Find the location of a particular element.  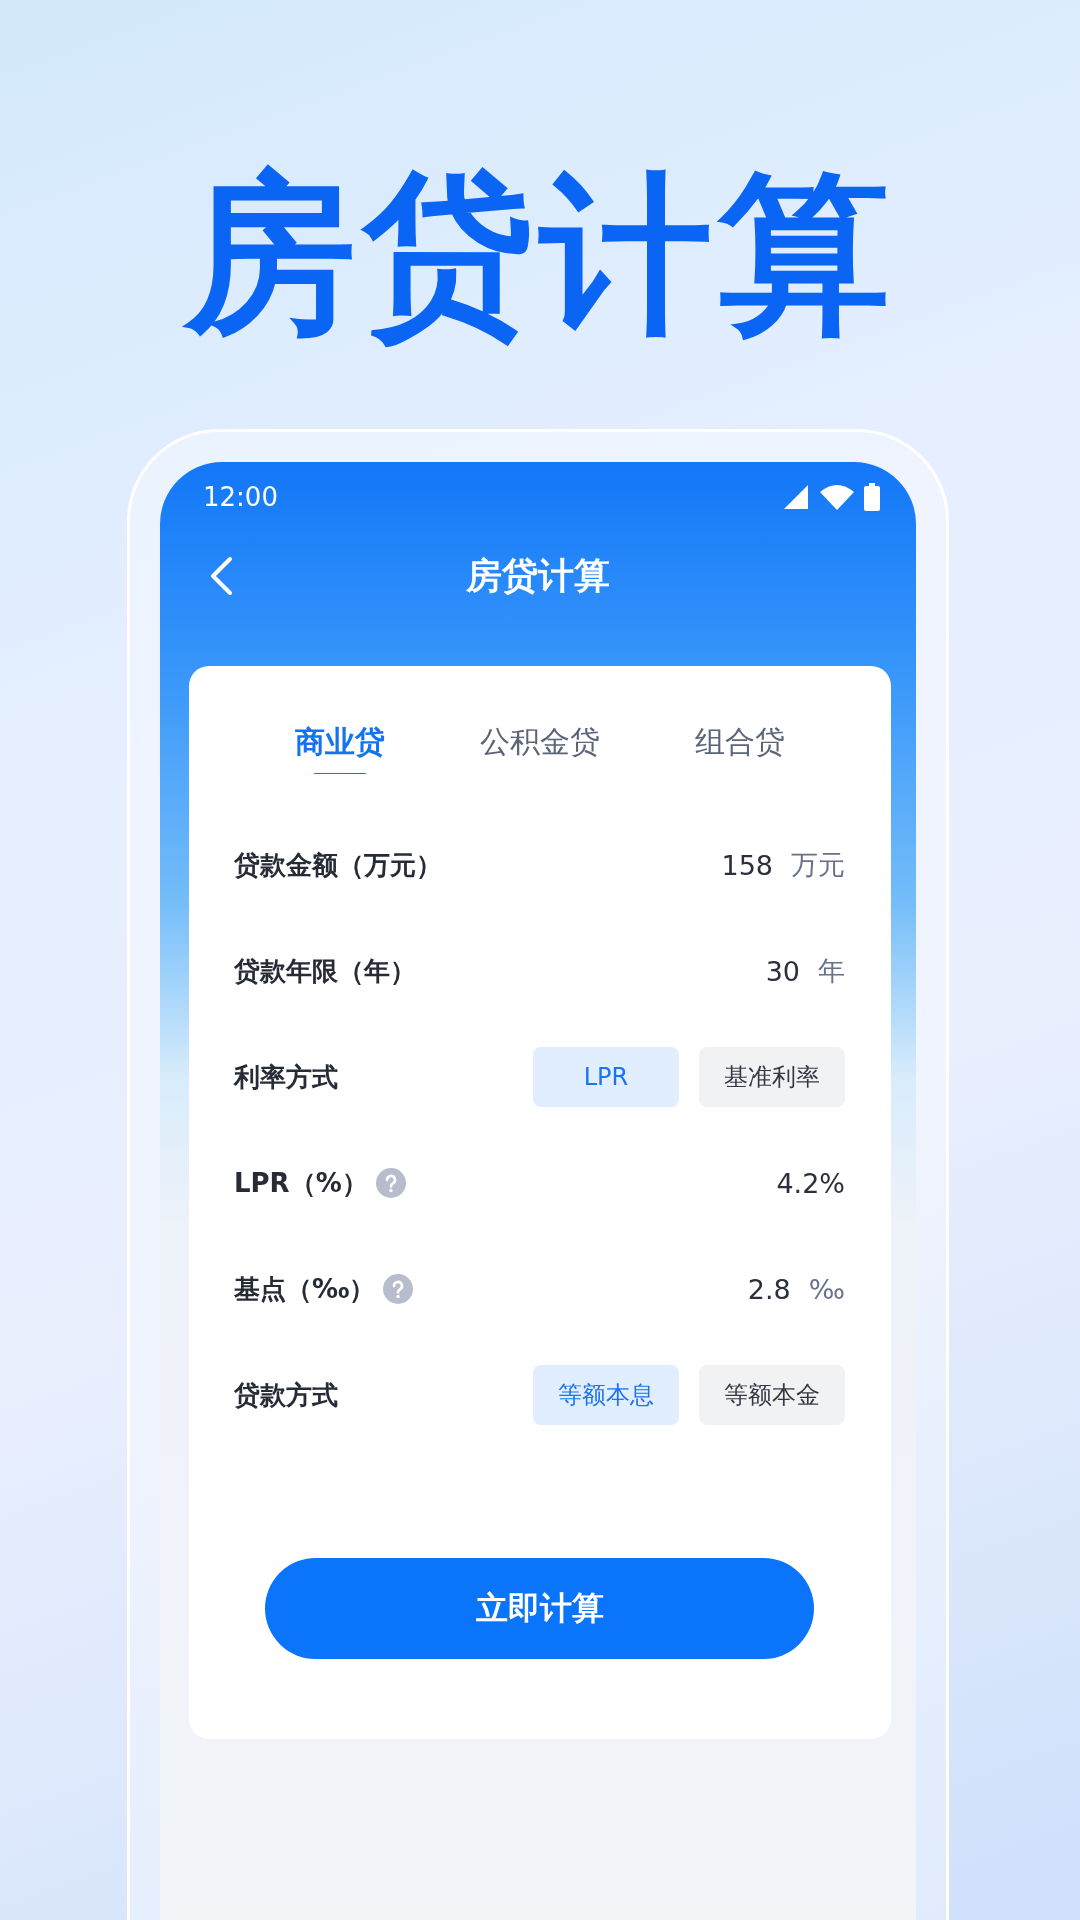

unit-label: 万元 is located at coordinates (818, 865).